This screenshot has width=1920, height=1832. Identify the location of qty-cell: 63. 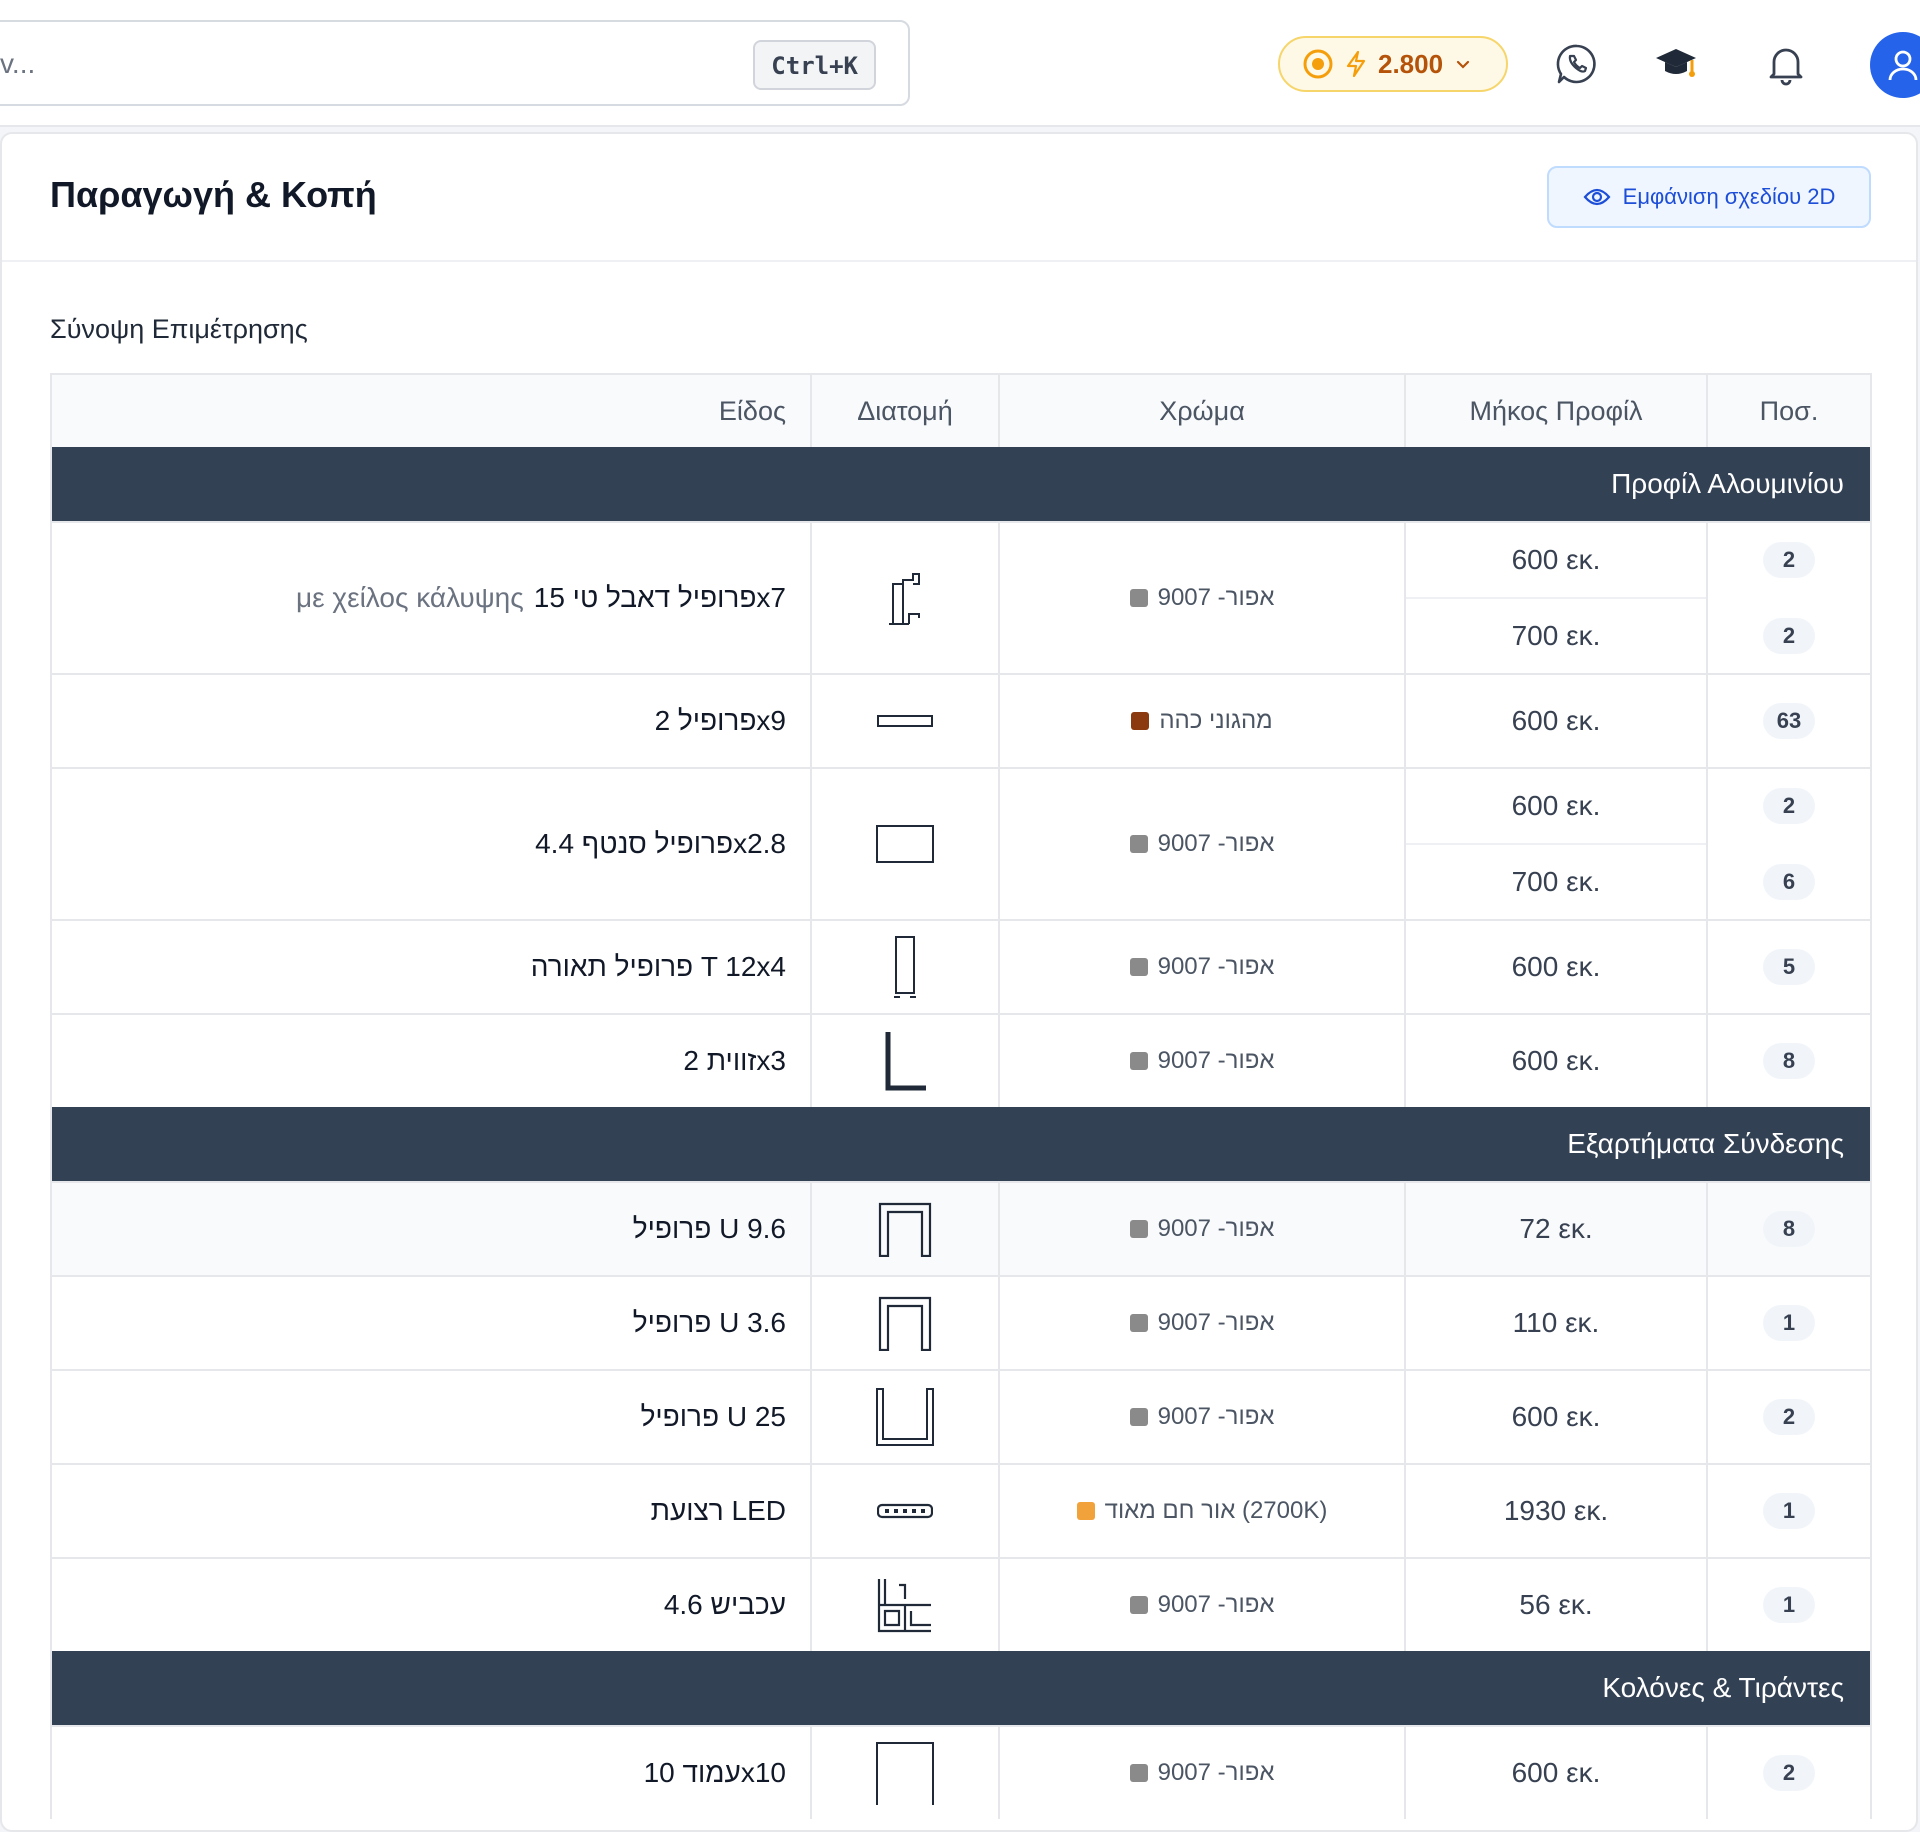
(1789, 721).